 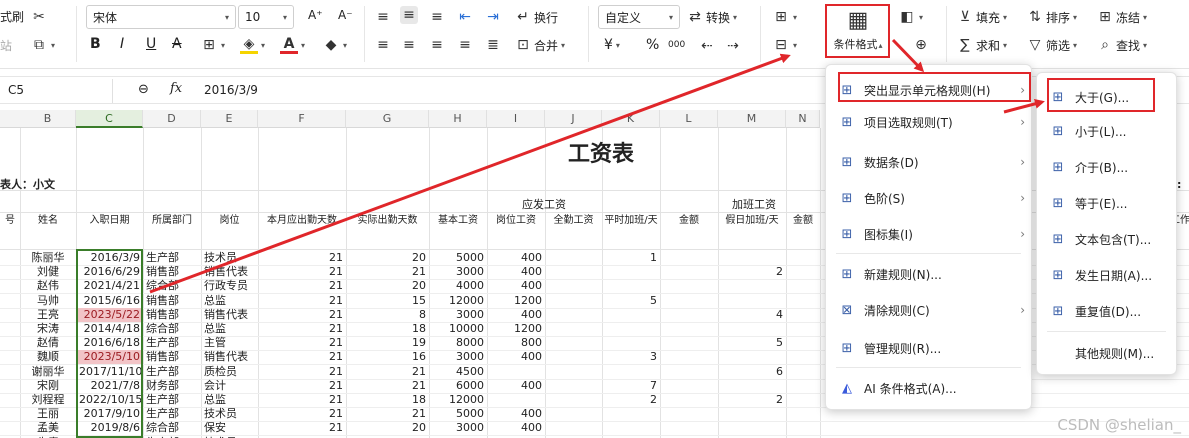 I want to click on arrow-to-menu, so click(x=908, y=55).